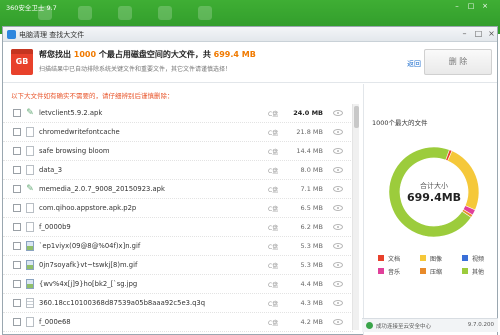 The height and width of the screenshot is (335, 500). Describe the element at coordinates (434, 192) in the screenshot. I see `file-type-donut-chart: 合计大小699.4MB` at that location.